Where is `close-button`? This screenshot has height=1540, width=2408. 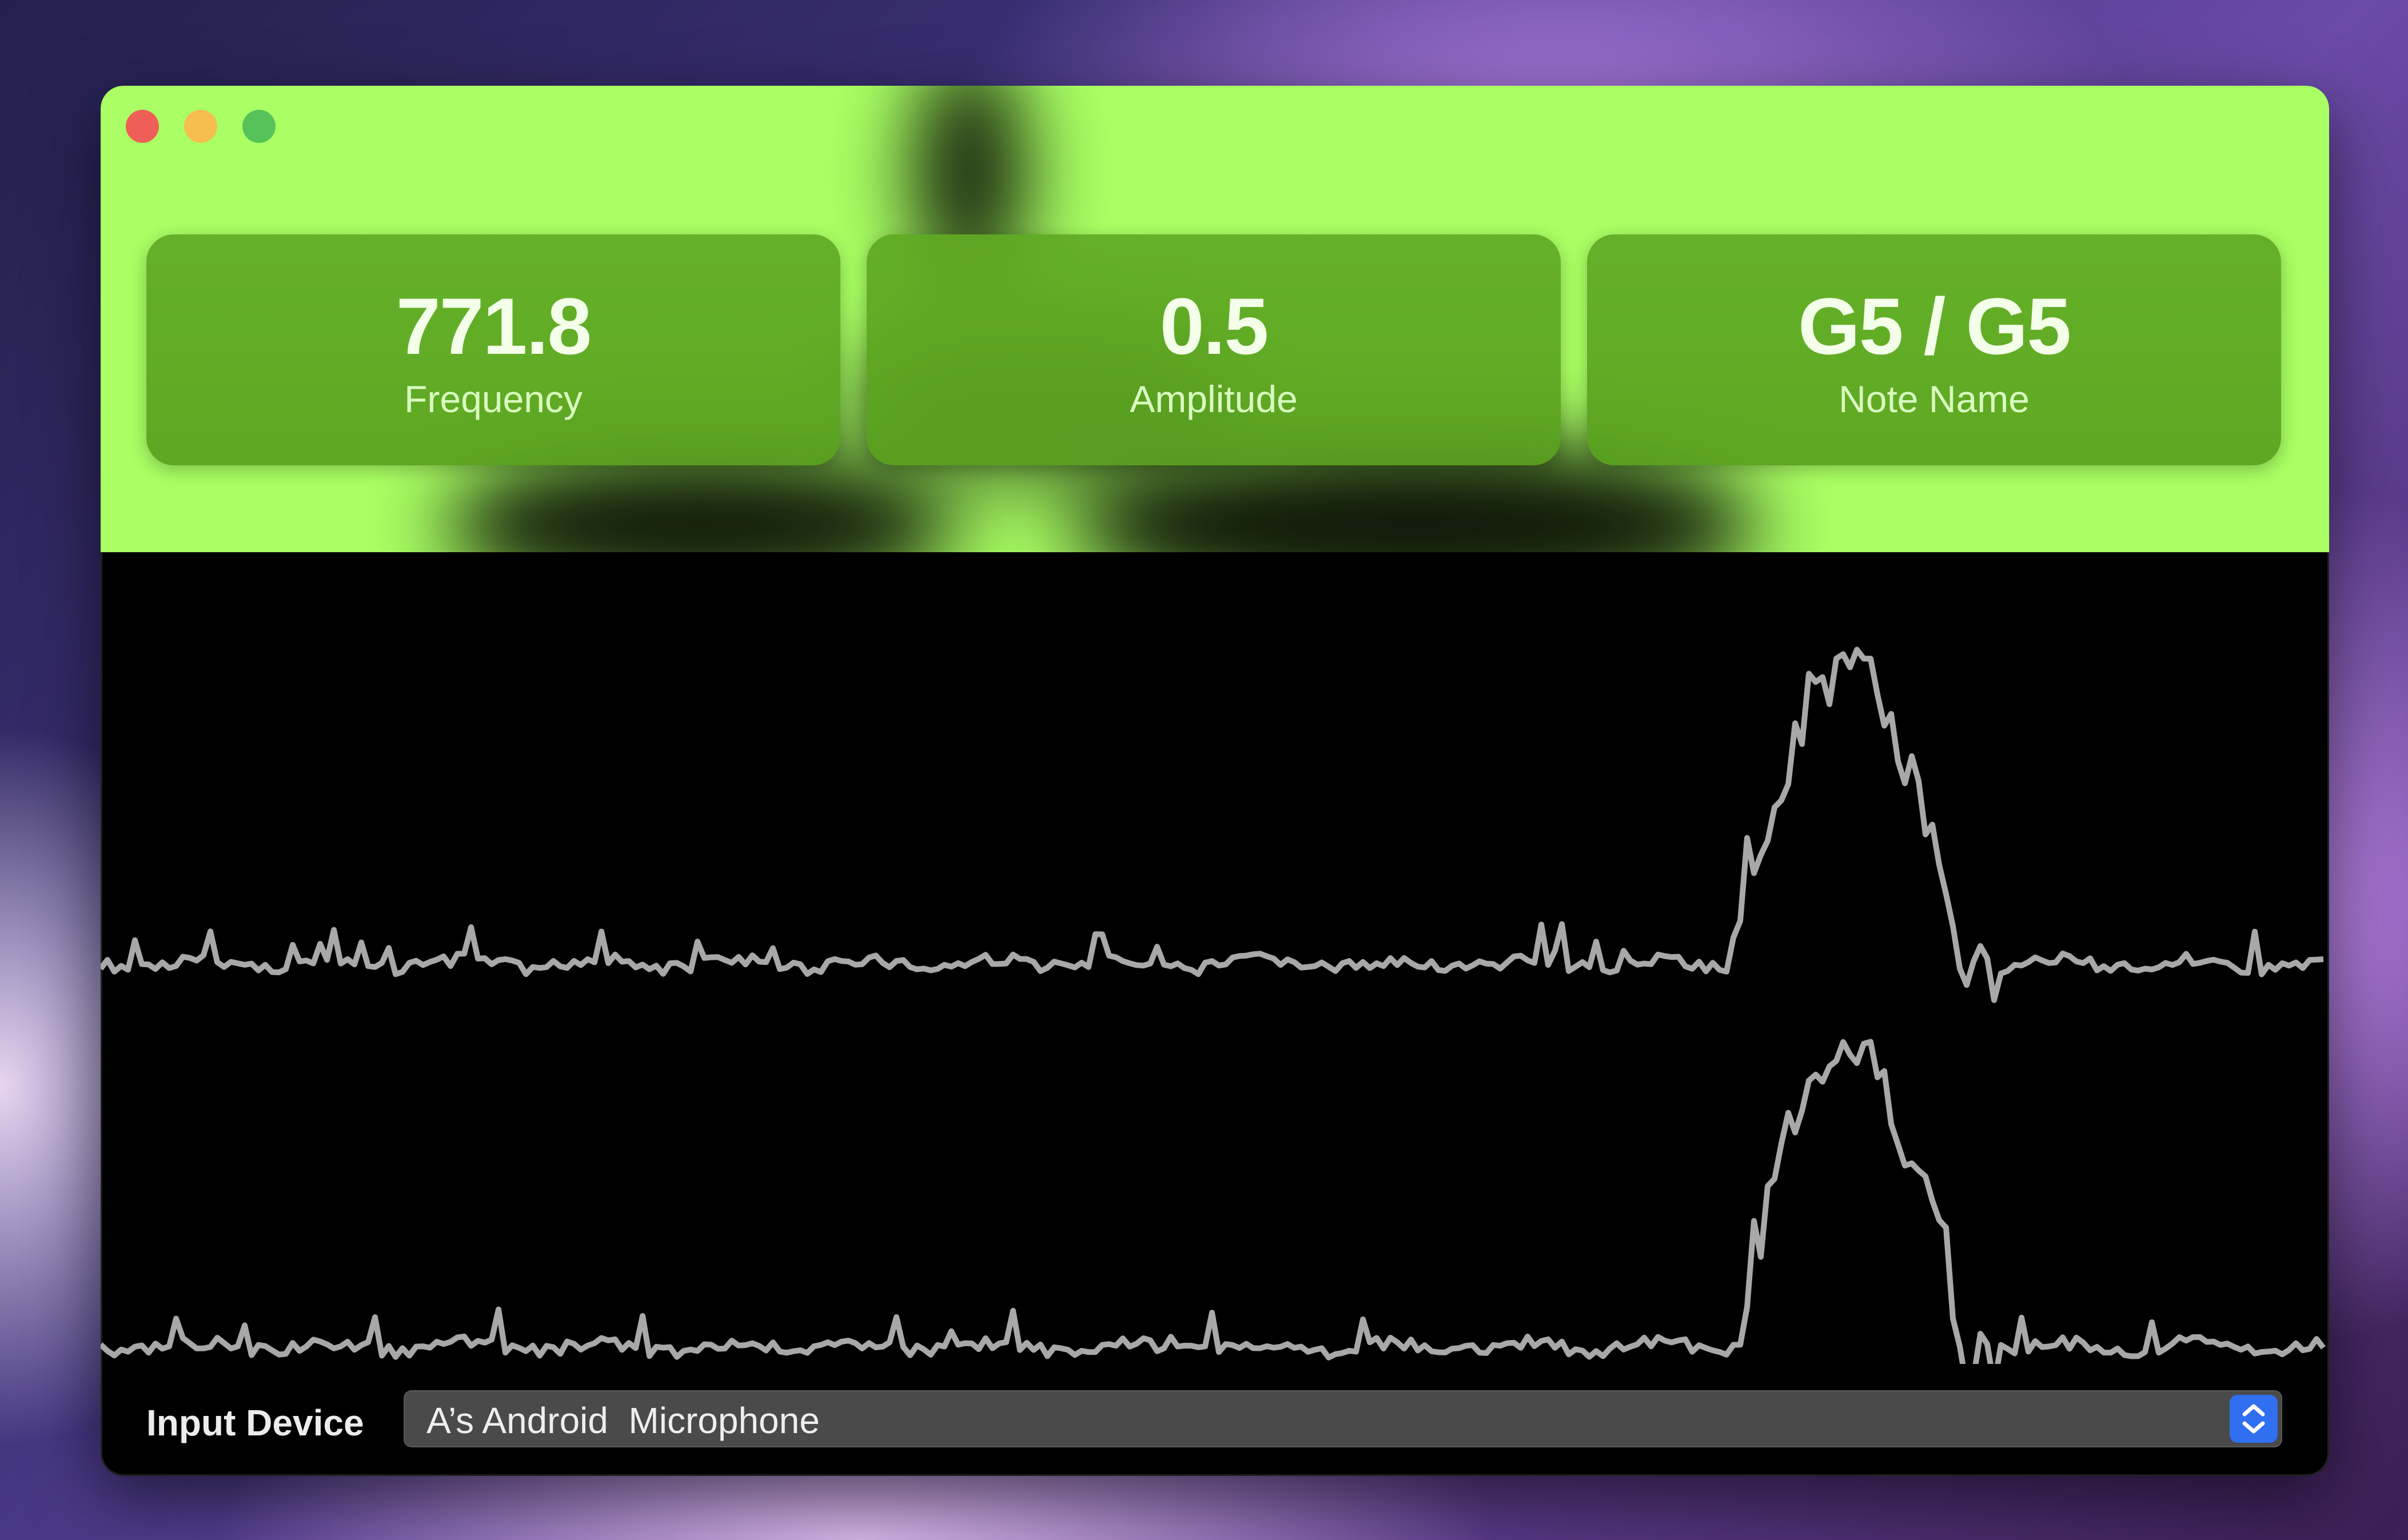
close-button is located at coordinates (142, 126).